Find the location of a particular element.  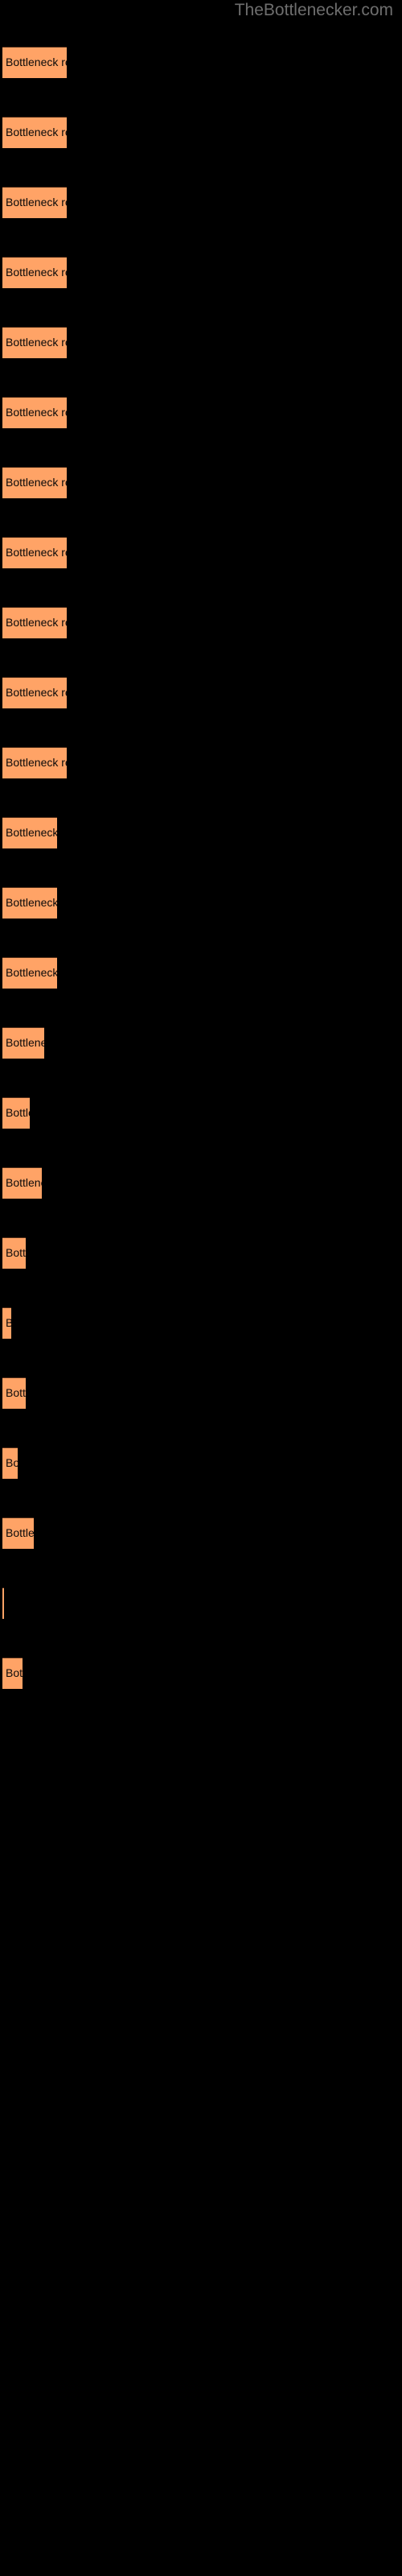

bar-label-clip: Bottlenec is located at coordinates (22, 1183).